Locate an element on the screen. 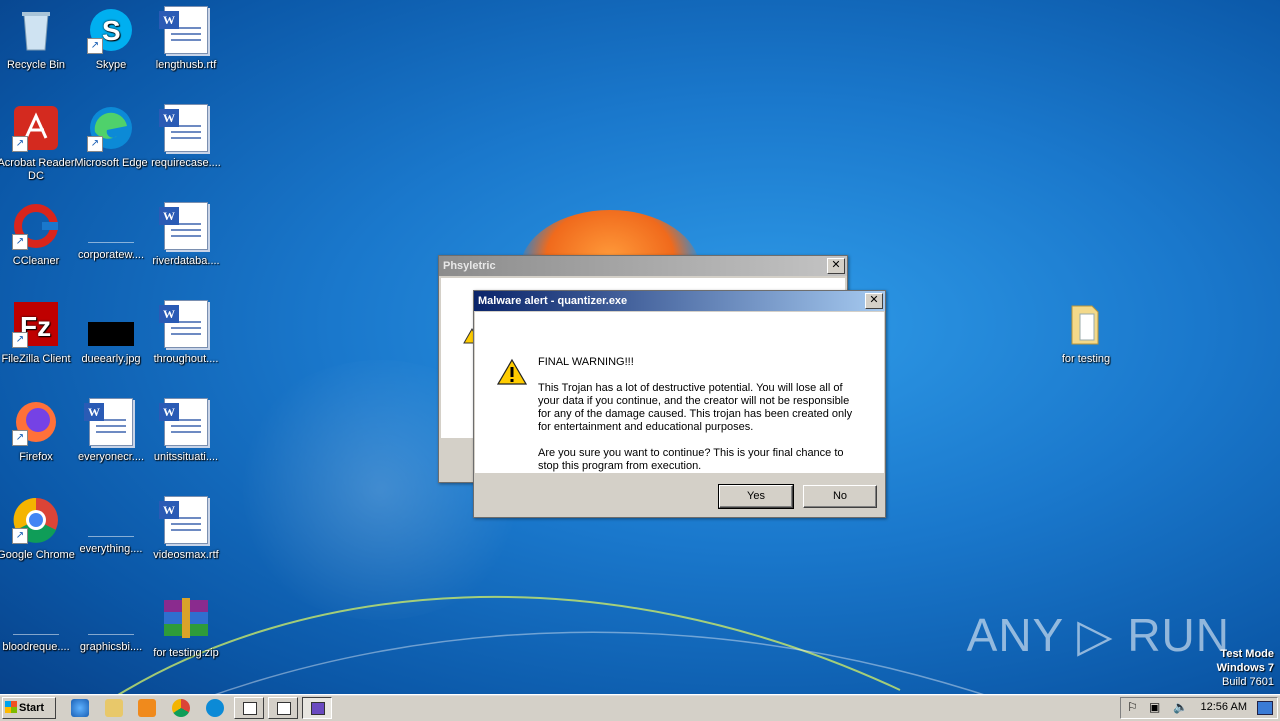 The width and height of the screenshot is (1280, 721). flag-icon: ⚐ is located at coordinates (1132, 707).